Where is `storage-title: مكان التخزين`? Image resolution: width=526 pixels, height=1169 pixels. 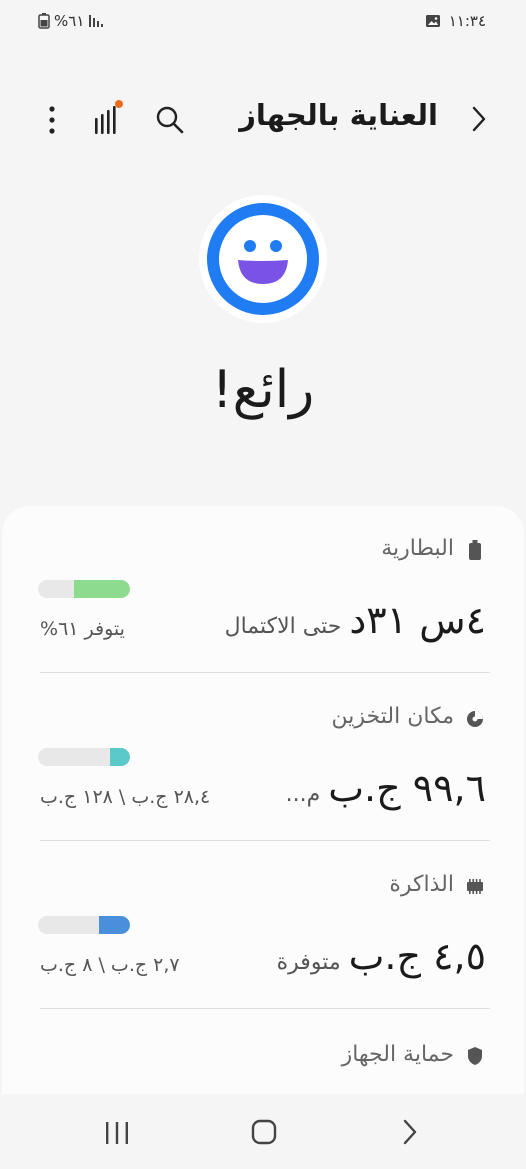
storage-title: مكان التخزين is located at coordinates (392, 716).